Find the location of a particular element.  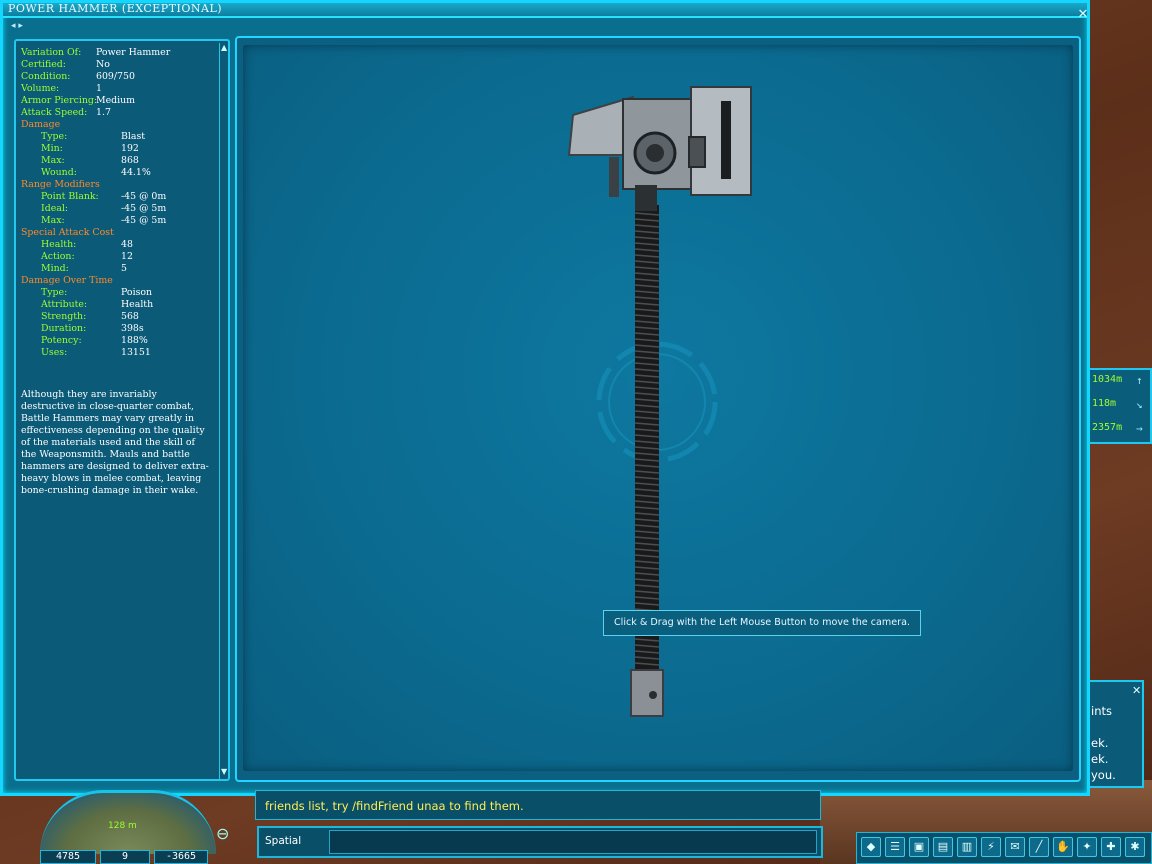

stat-row: Strength: 568 is located at coordinates (116, 317).